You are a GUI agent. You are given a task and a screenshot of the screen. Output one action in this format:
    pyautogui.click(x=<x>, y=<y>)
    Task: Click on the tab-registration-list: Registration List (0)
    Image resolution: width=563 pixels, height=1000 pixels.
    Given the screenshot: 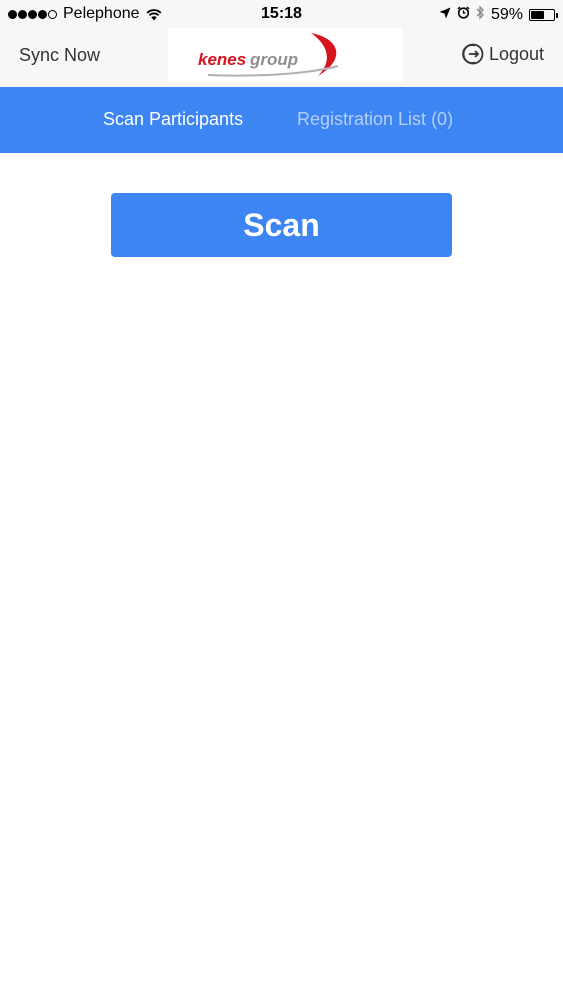 What is the action you would take?
    pyautogui.click(x=375, y=119)
    